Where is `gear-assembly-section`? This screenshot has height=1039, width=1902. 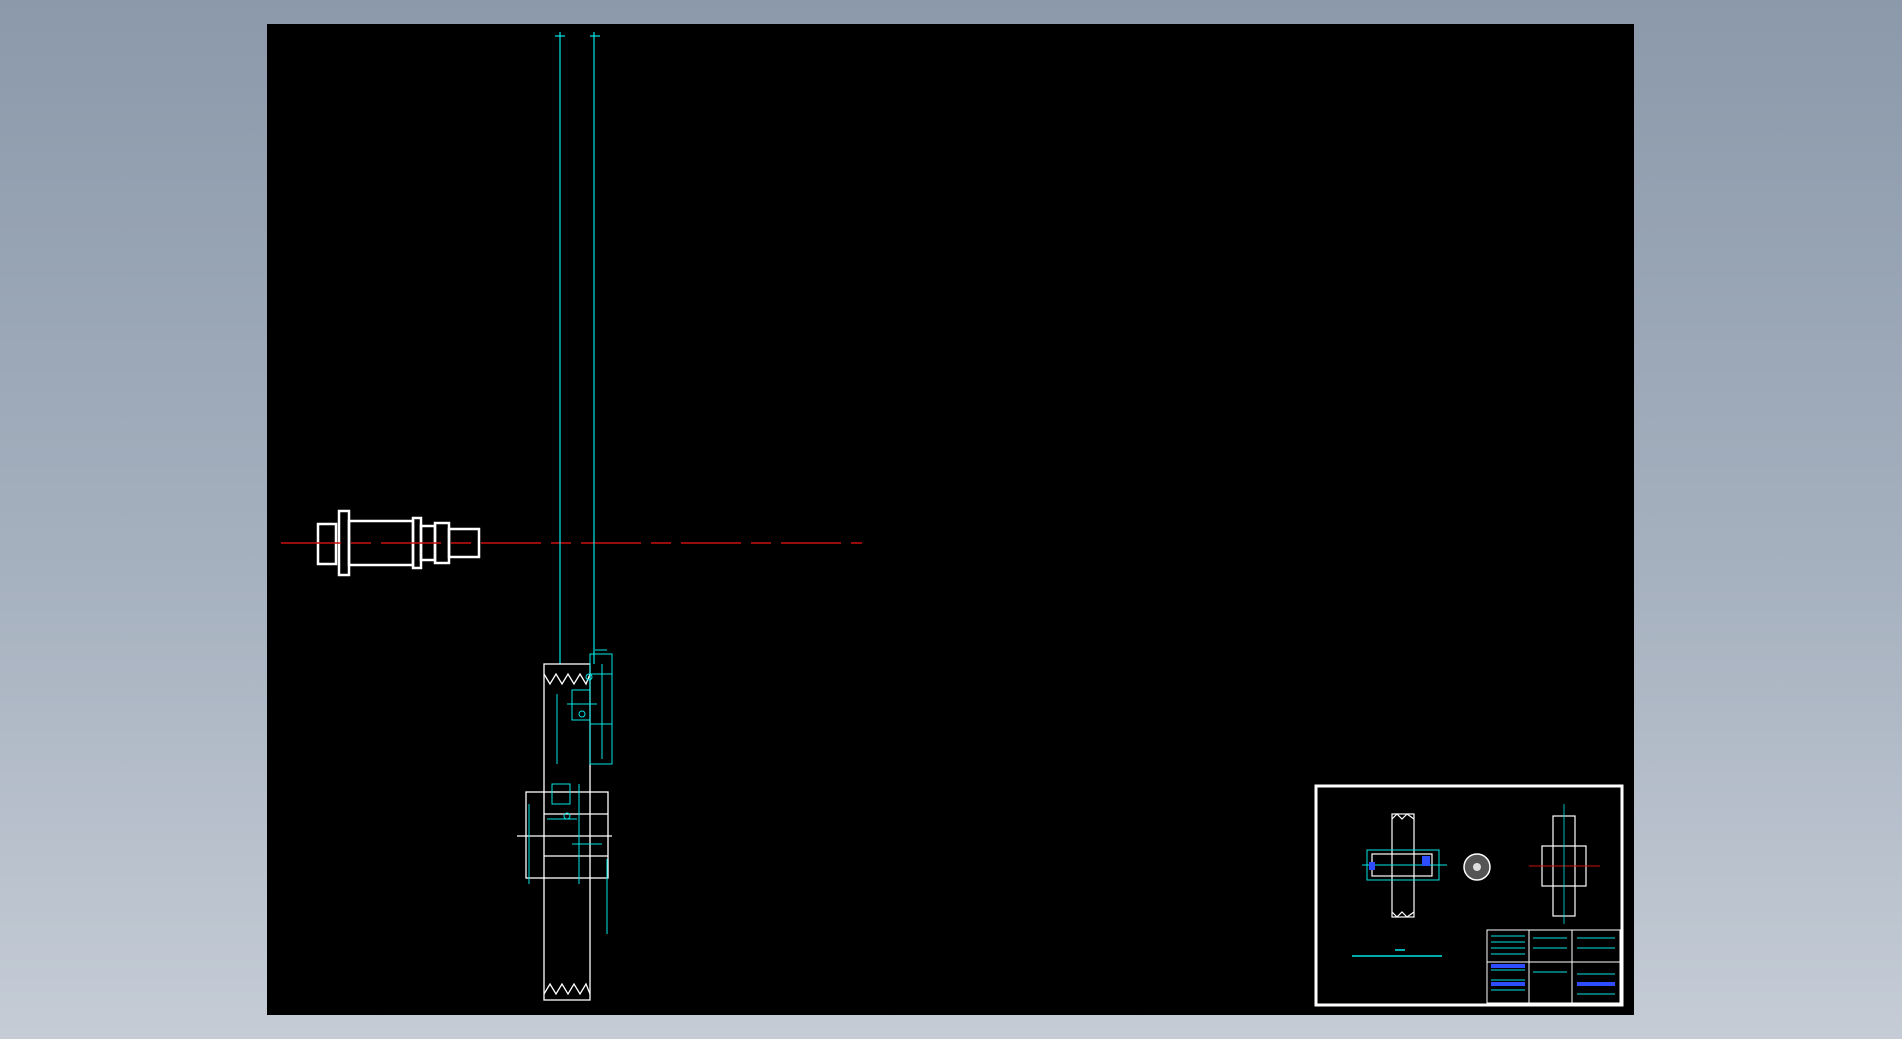 gear-assembly-section is located at coordinates (564, 832).